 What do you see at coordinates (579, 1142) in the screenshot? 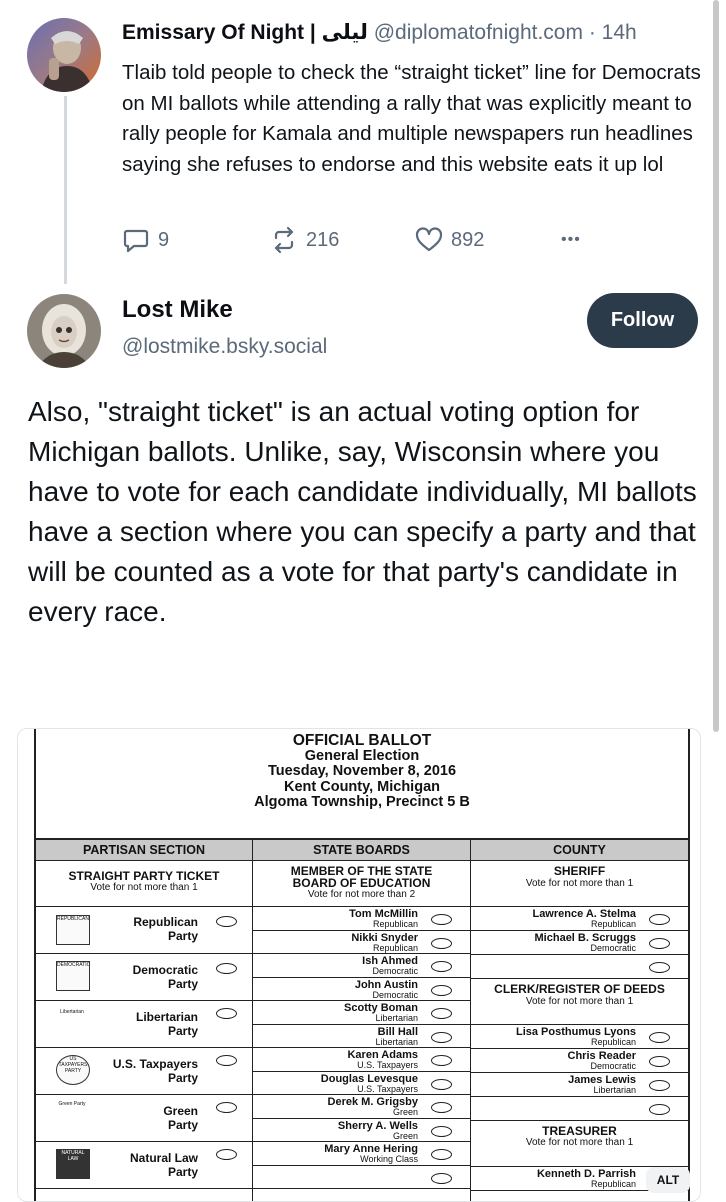
I see `treasurer-sub: Vote for not more than 1` at bounding box center [579, 1142].